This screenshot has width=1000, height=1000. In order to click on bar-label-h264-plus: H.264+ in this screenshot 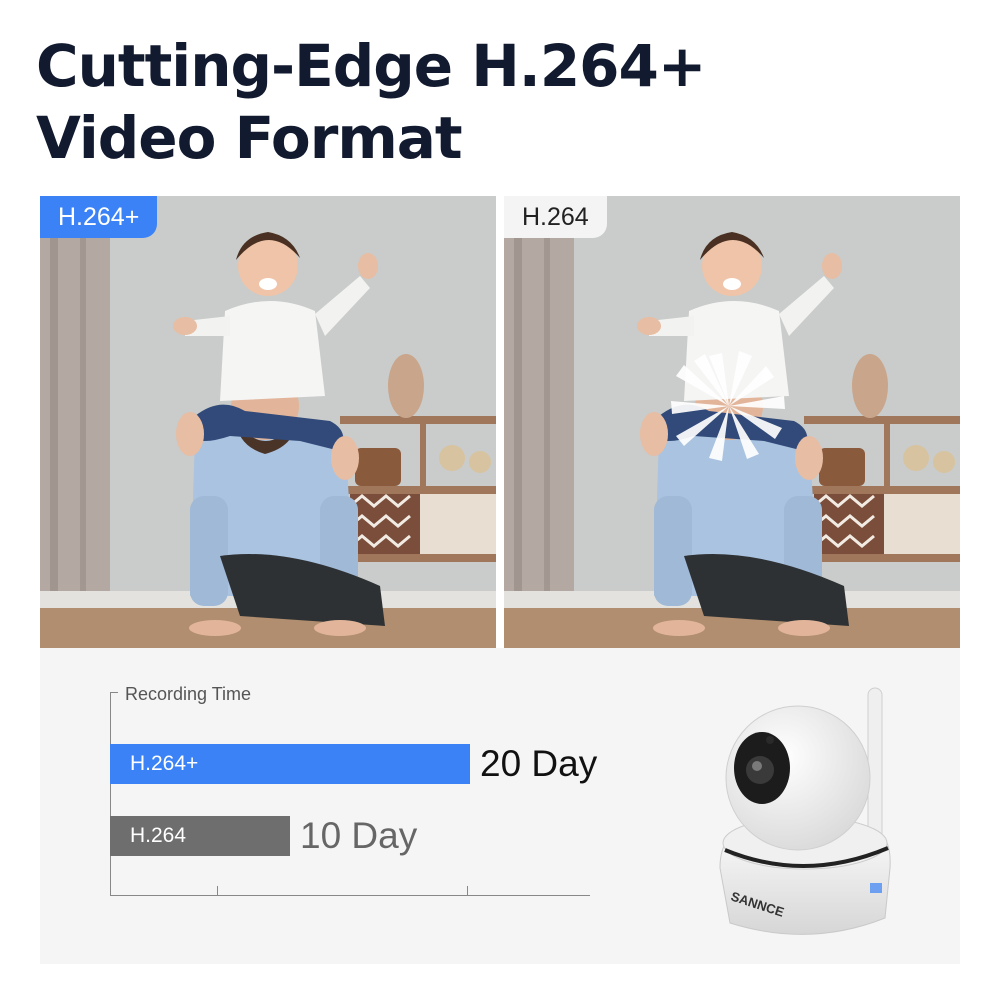, I will do `click(164, 763)`.